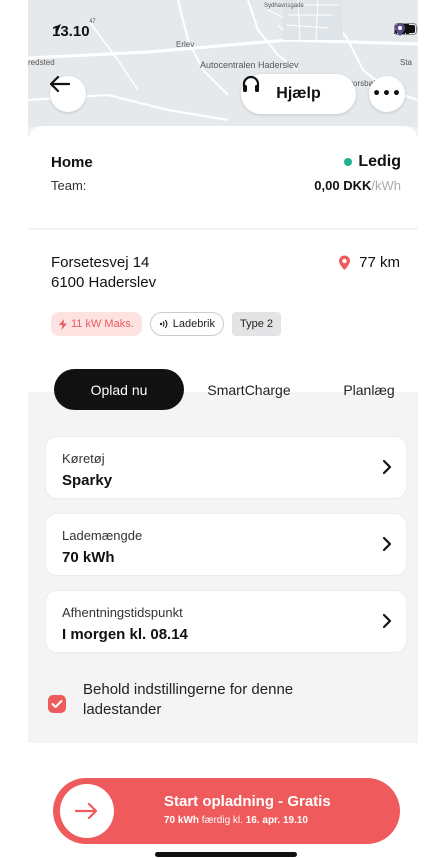 This screenshot has height=858, width=424. Describe the element at coordinates (249, 389) in the screenshot. I see `tab-smartcharge: SmartCharge` at that location.